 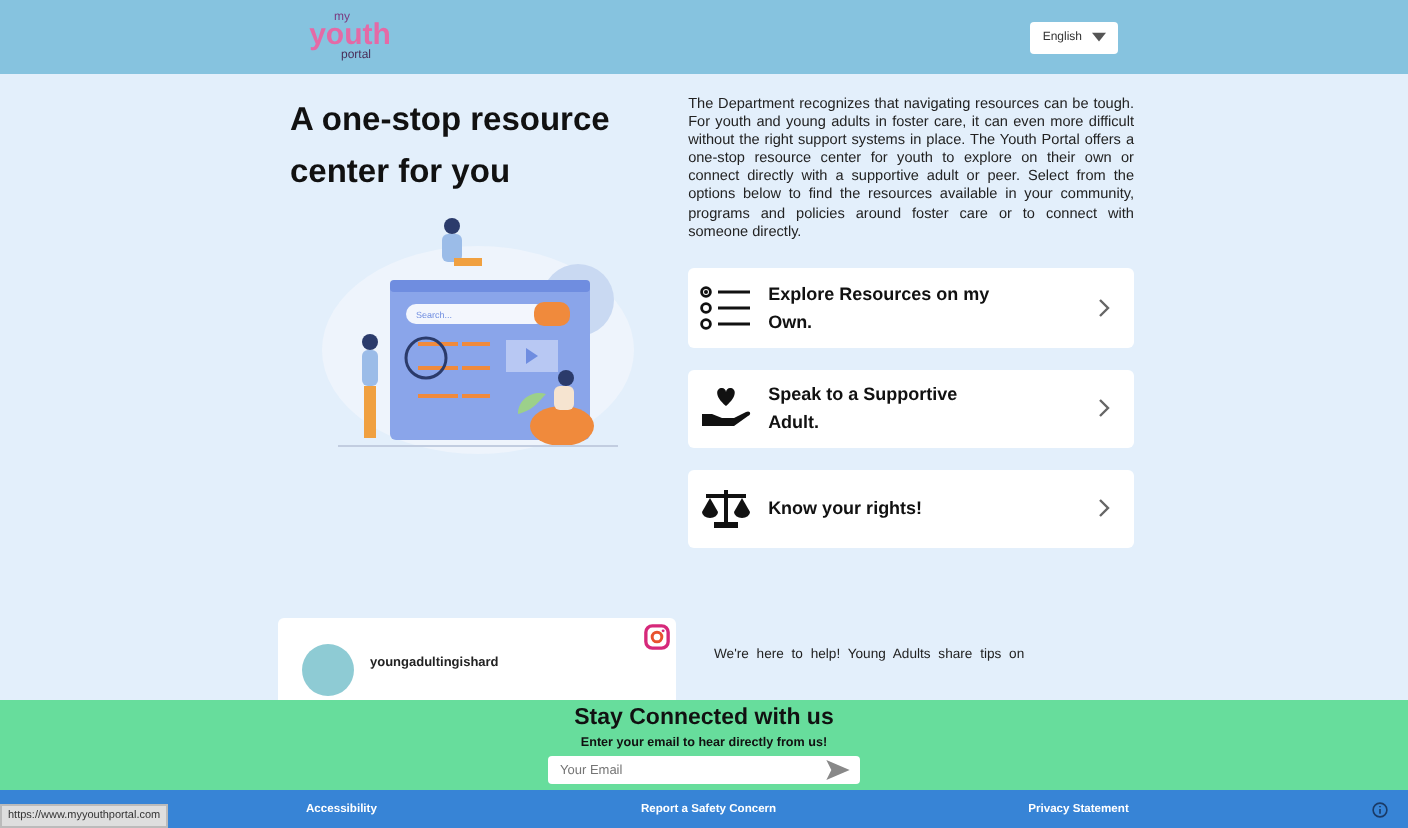 What do you see at coordinates (911, 307) in the screenshot?
I see `option-card: Explore Resources on my Own.` at bounding box center [911, 307].